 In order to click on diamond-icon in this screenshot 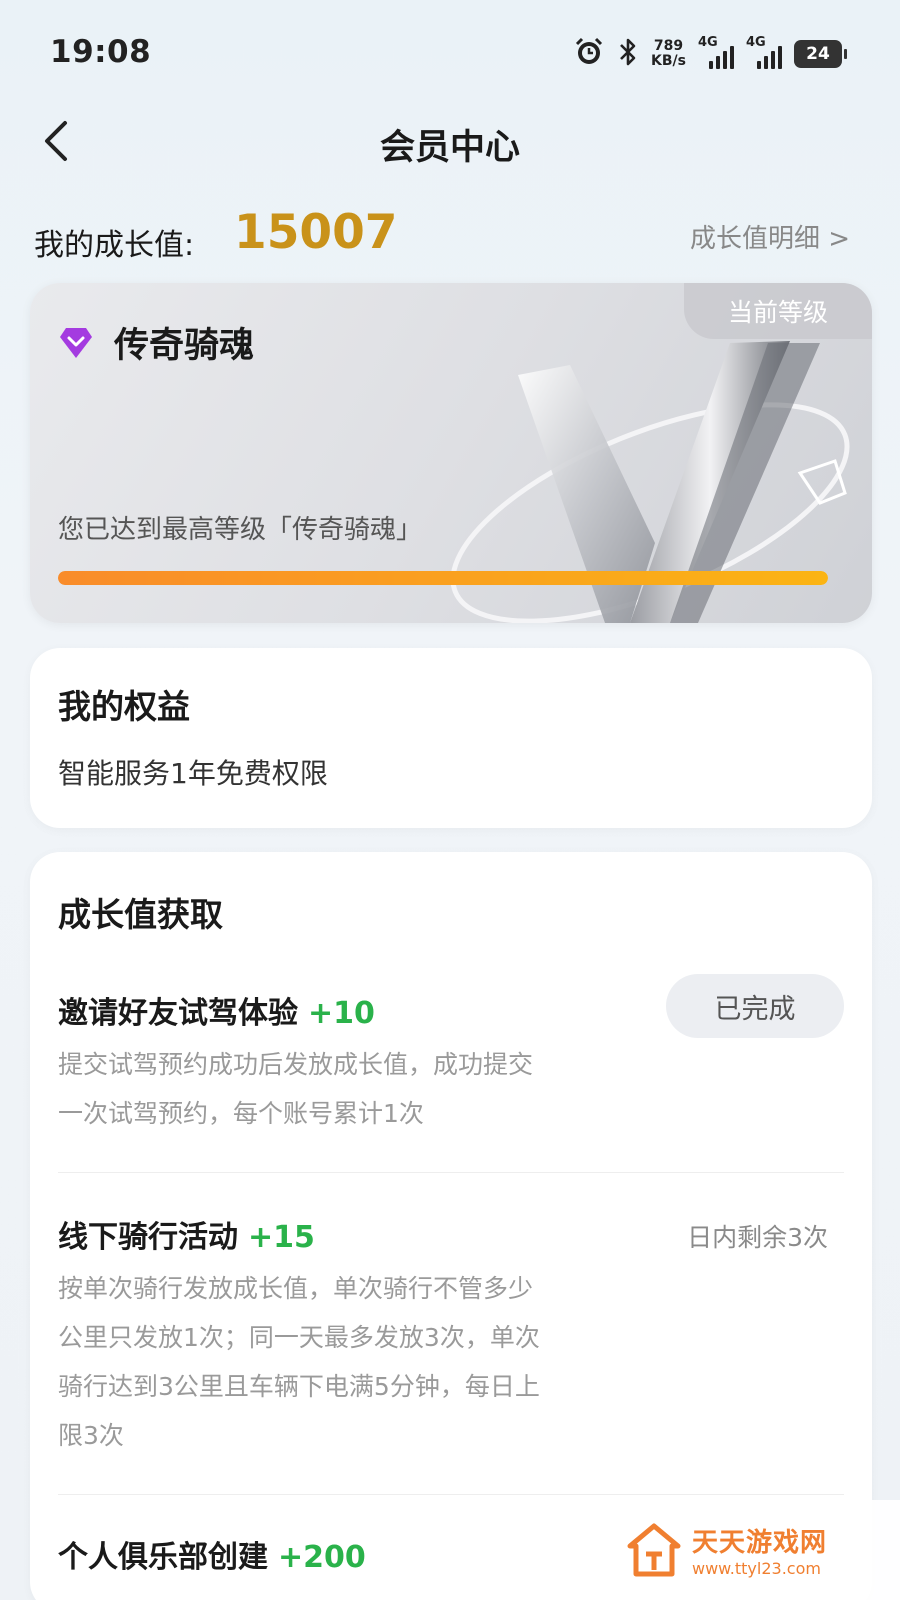, I will do `click(76, 342)`.